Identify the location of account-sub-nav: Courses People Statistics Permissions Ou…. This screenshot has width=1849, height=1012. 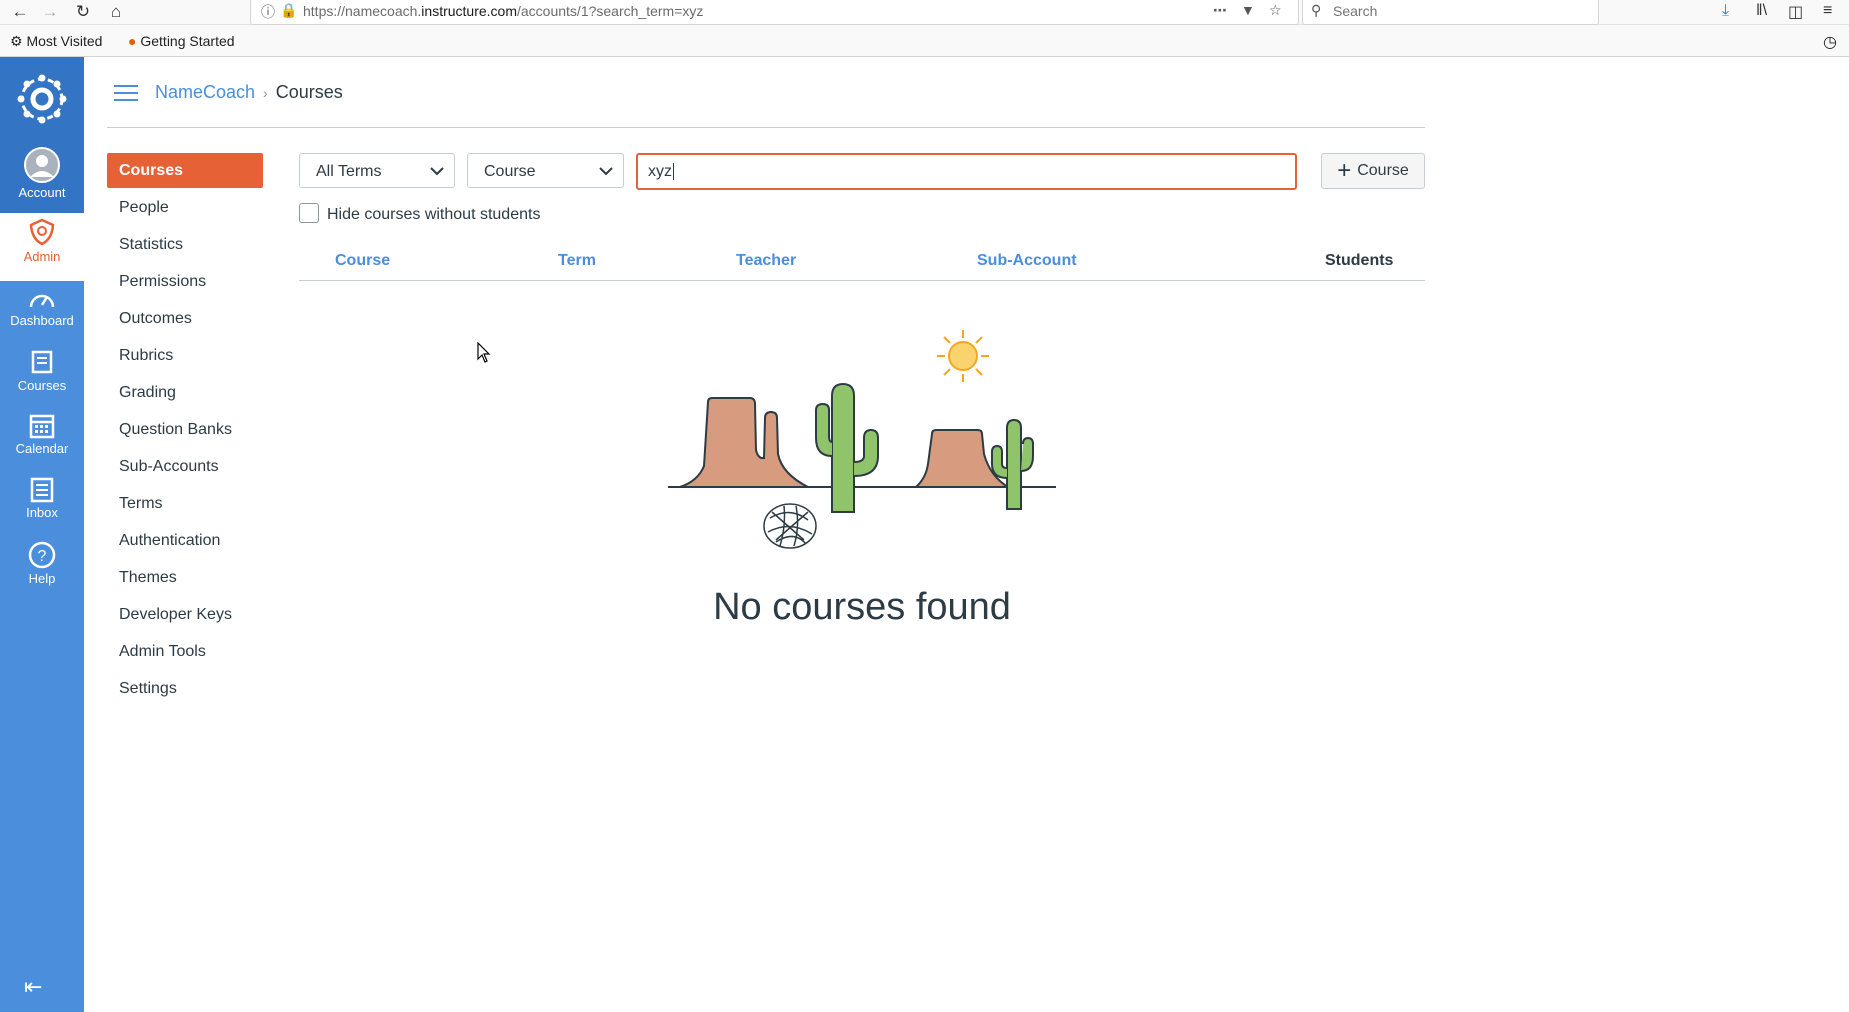
(185, 430).